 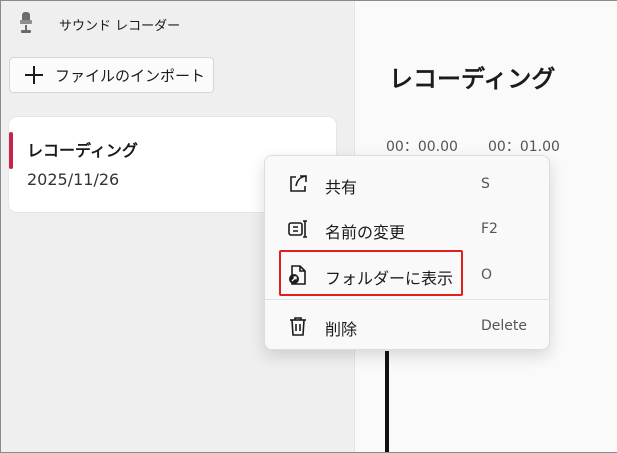 What do you see at coordinates (504, 326) in the screenshot?
I see `menu-item-shortcut: Delete` at bounding box center [504, 326].